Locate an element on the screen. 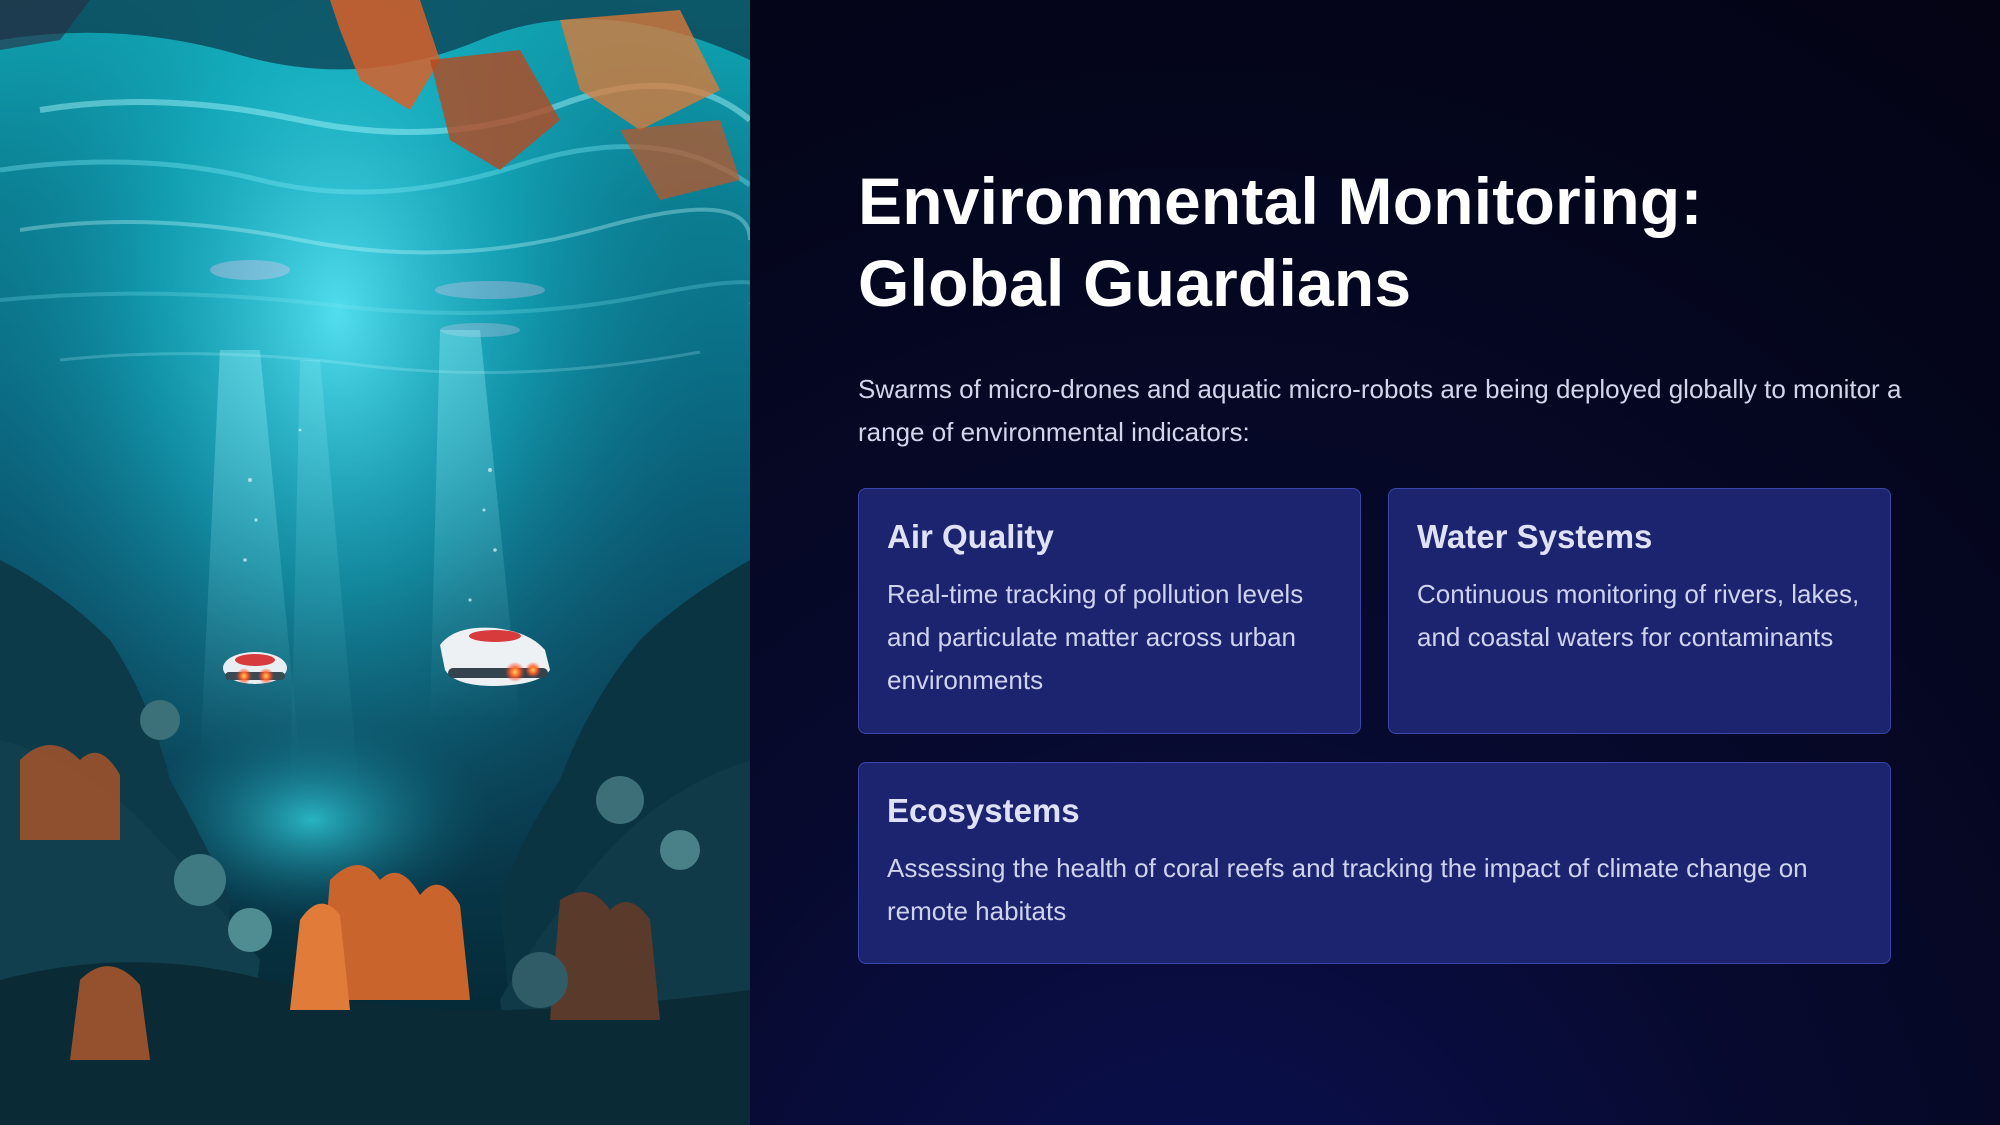  card-ecosystems-heading: Ecosystems is located at coordinates (983, 810).